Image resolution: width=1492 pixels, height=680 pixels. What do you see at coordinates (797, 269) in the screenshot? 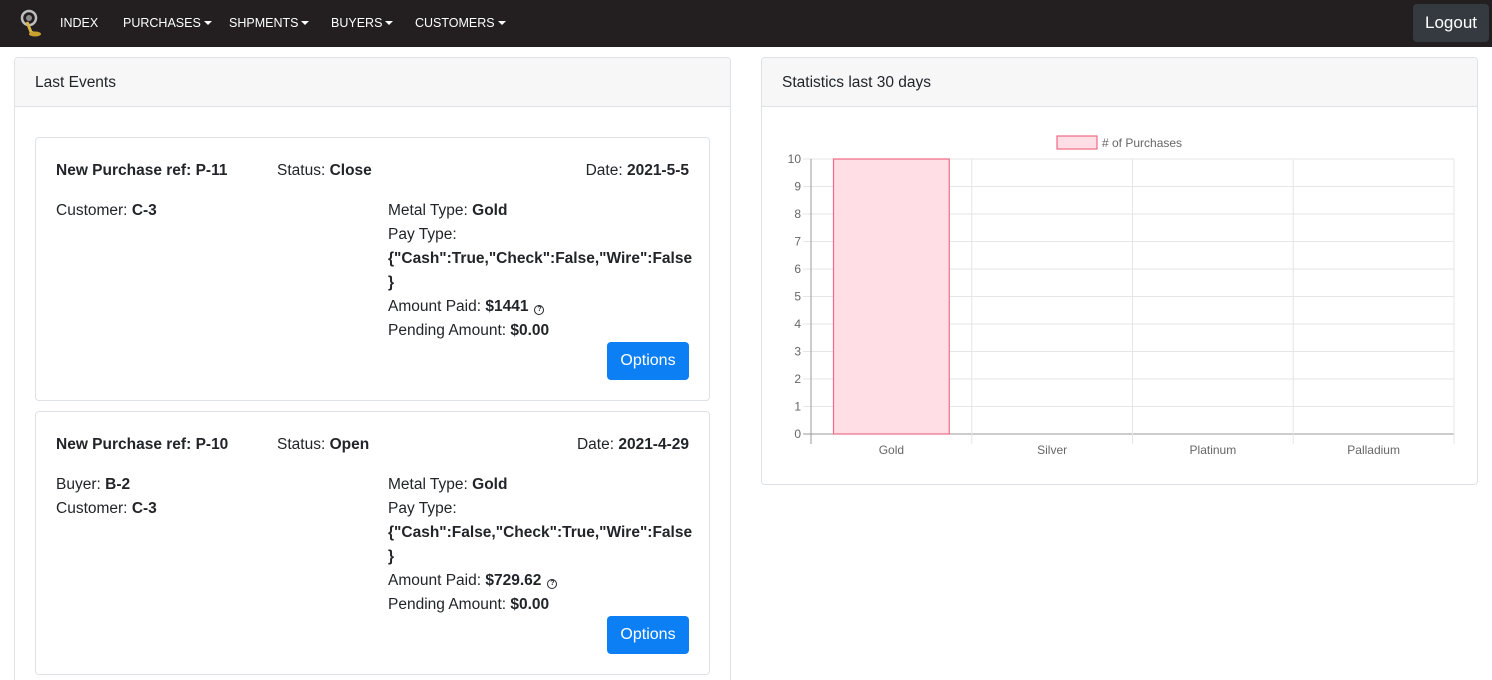
I see `y-tick-label: 6` at bounding box center [797, 269].